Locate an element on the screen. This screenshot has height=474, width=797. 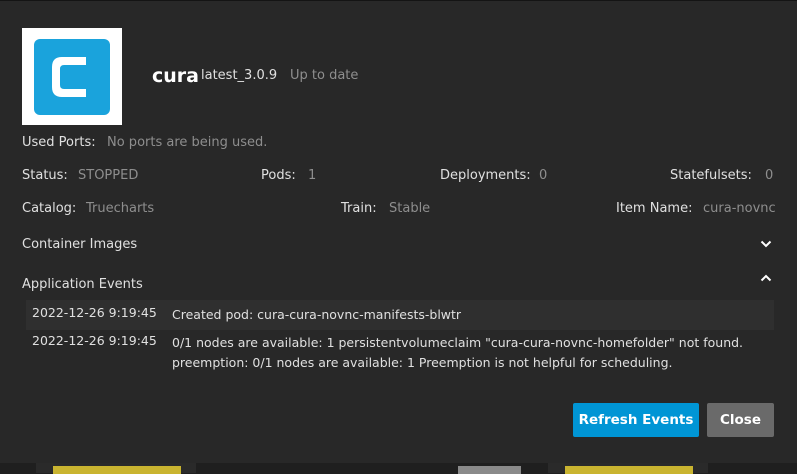
chevron-down-icon is located at coordinates (766, 244).